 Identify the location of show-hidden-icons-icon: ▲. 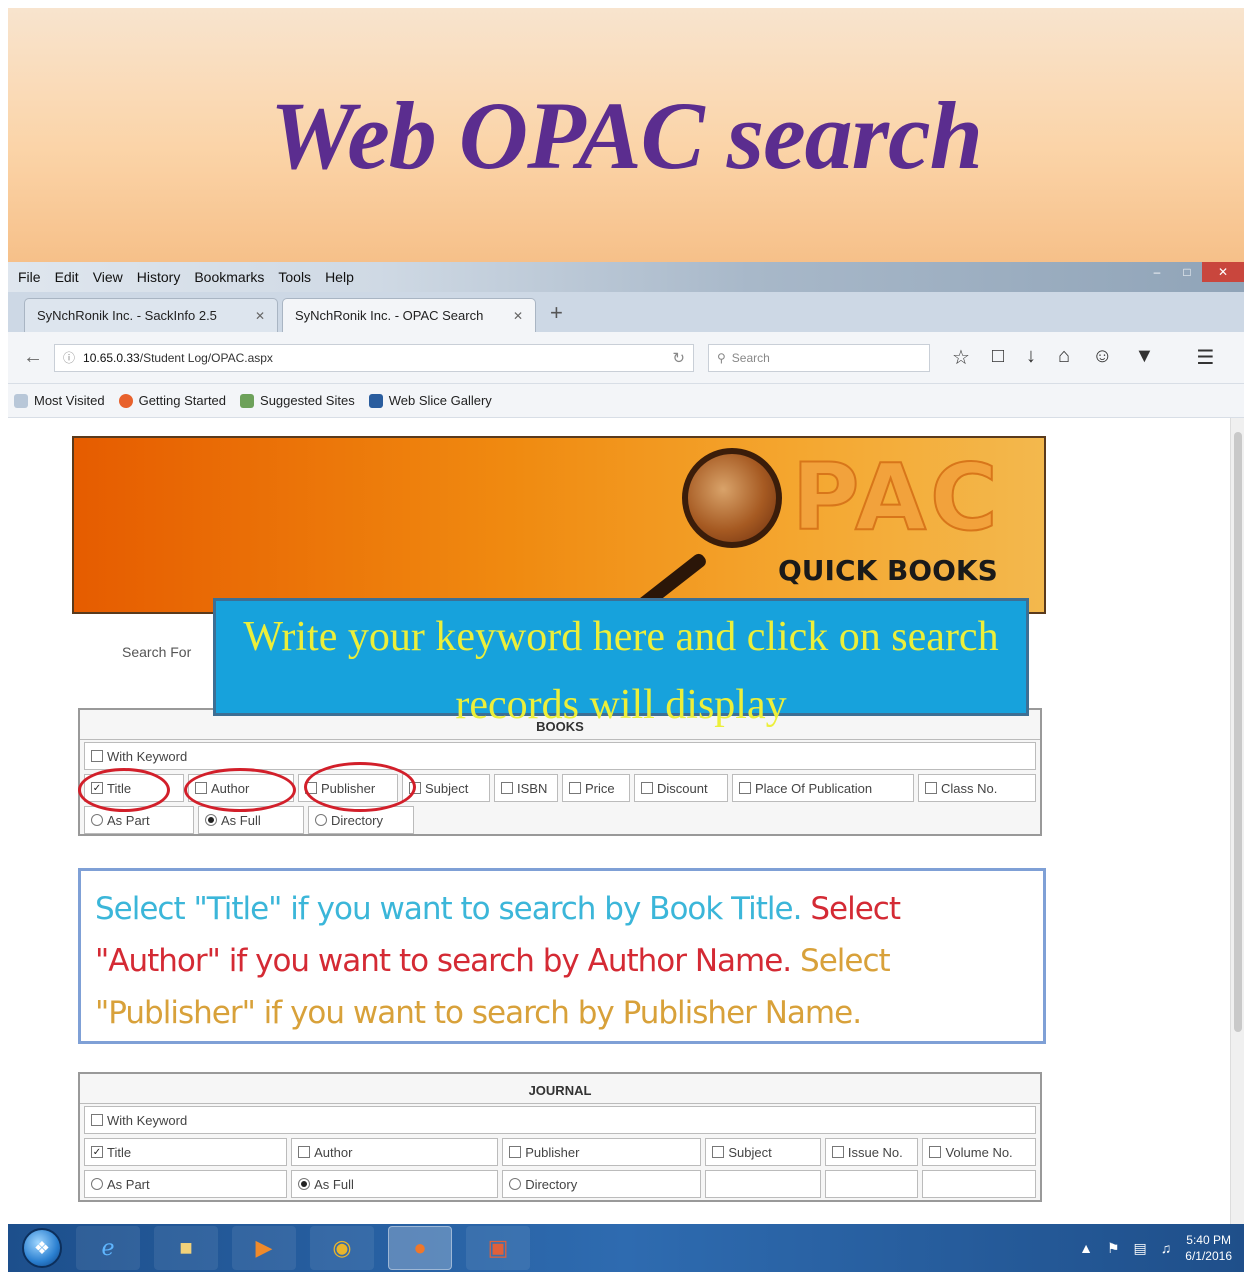
(1086, 1248).